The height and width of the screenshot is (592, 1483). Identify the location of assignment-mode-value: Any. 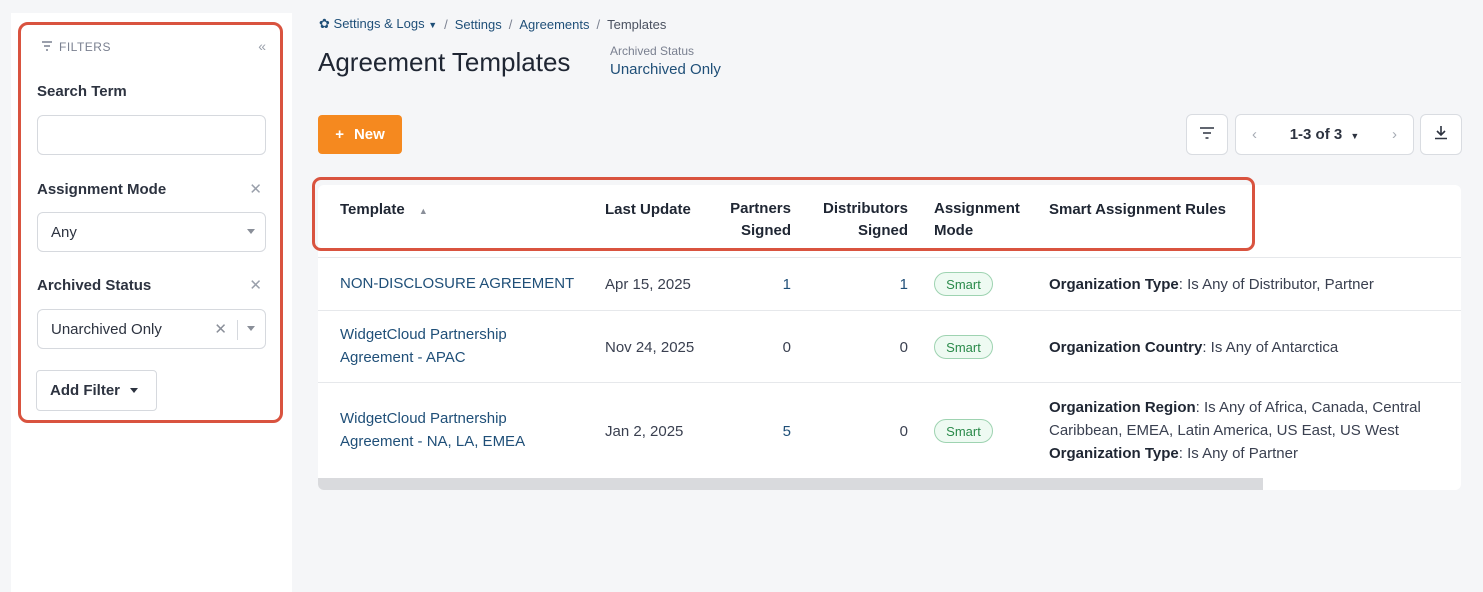
(64, 232).